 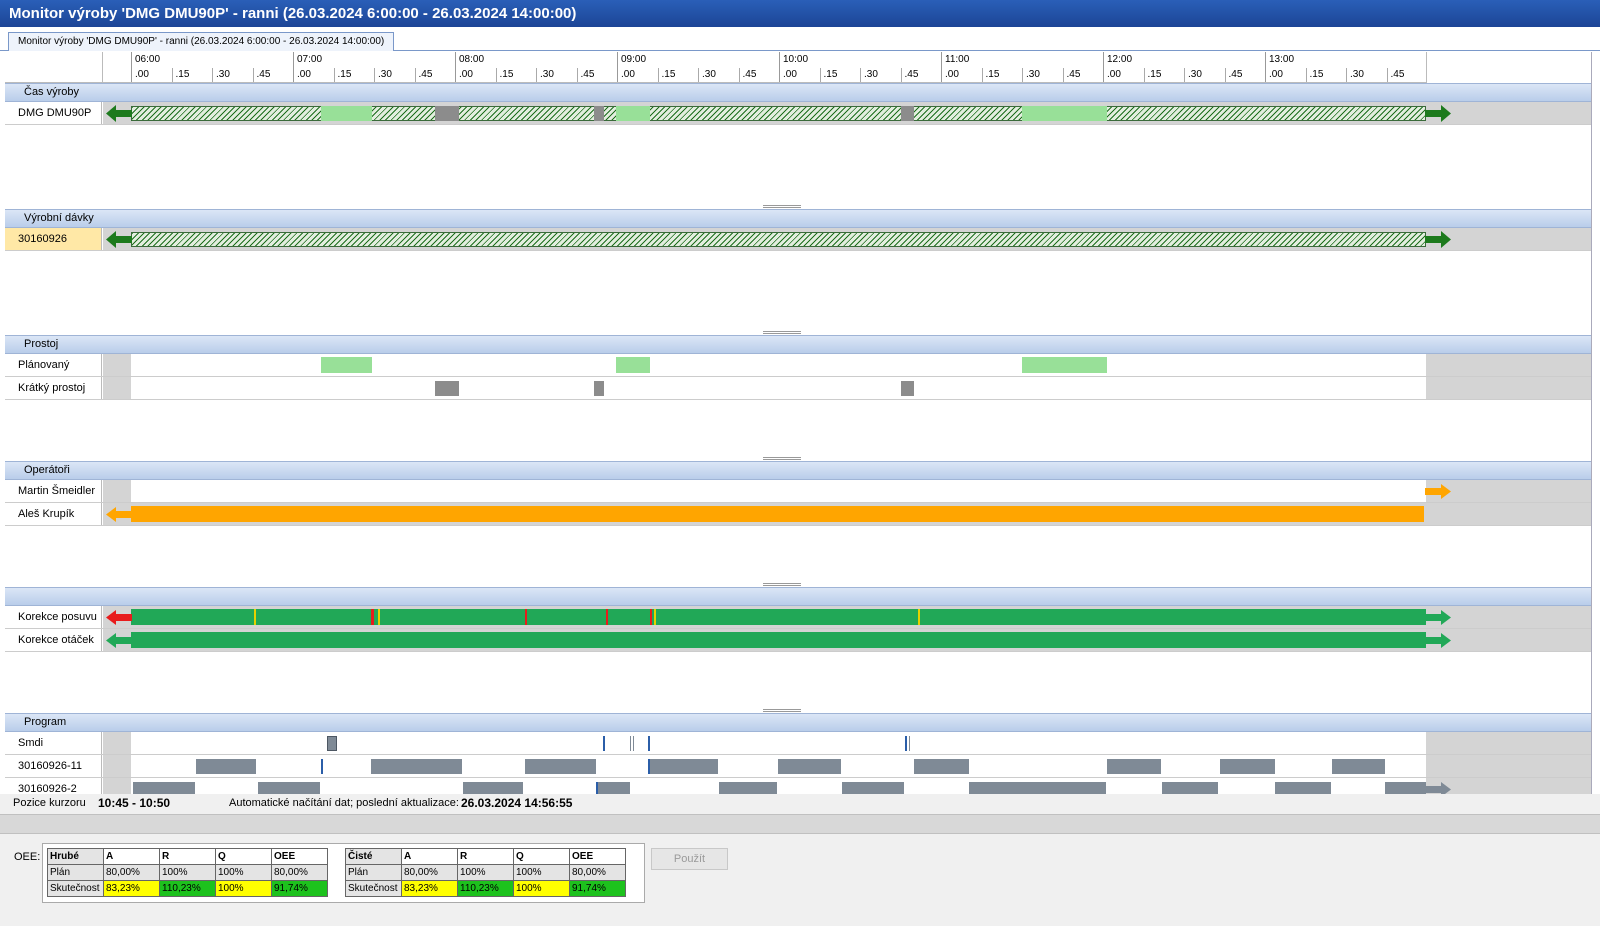 I want to click on section-cas-vyroby: Čas výroby, so click(x=798, y=92).